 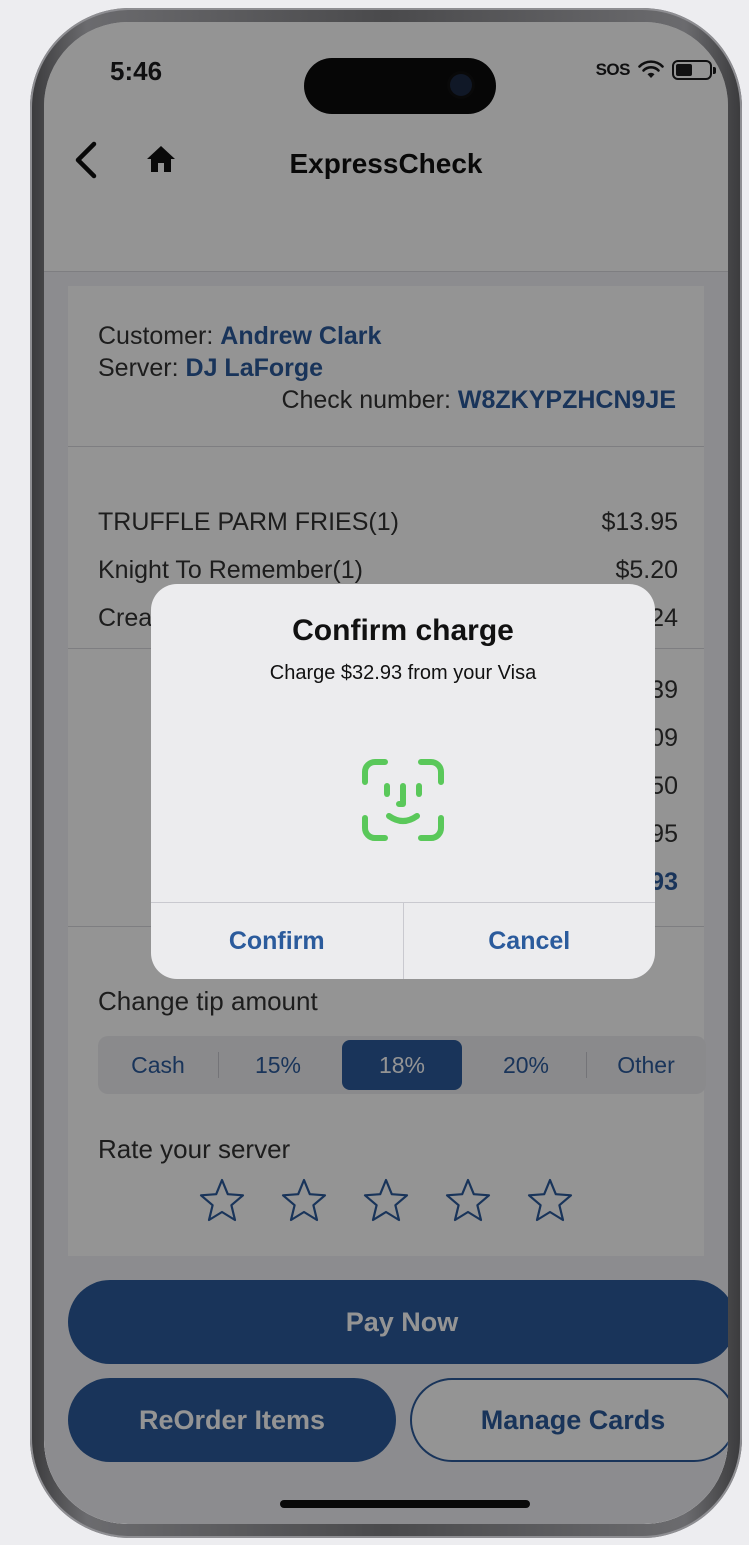 What do you see at coordinates (277, 941) in the screenshot?
I see `confirm-button: Confirm` at bounding box center [277, 941].